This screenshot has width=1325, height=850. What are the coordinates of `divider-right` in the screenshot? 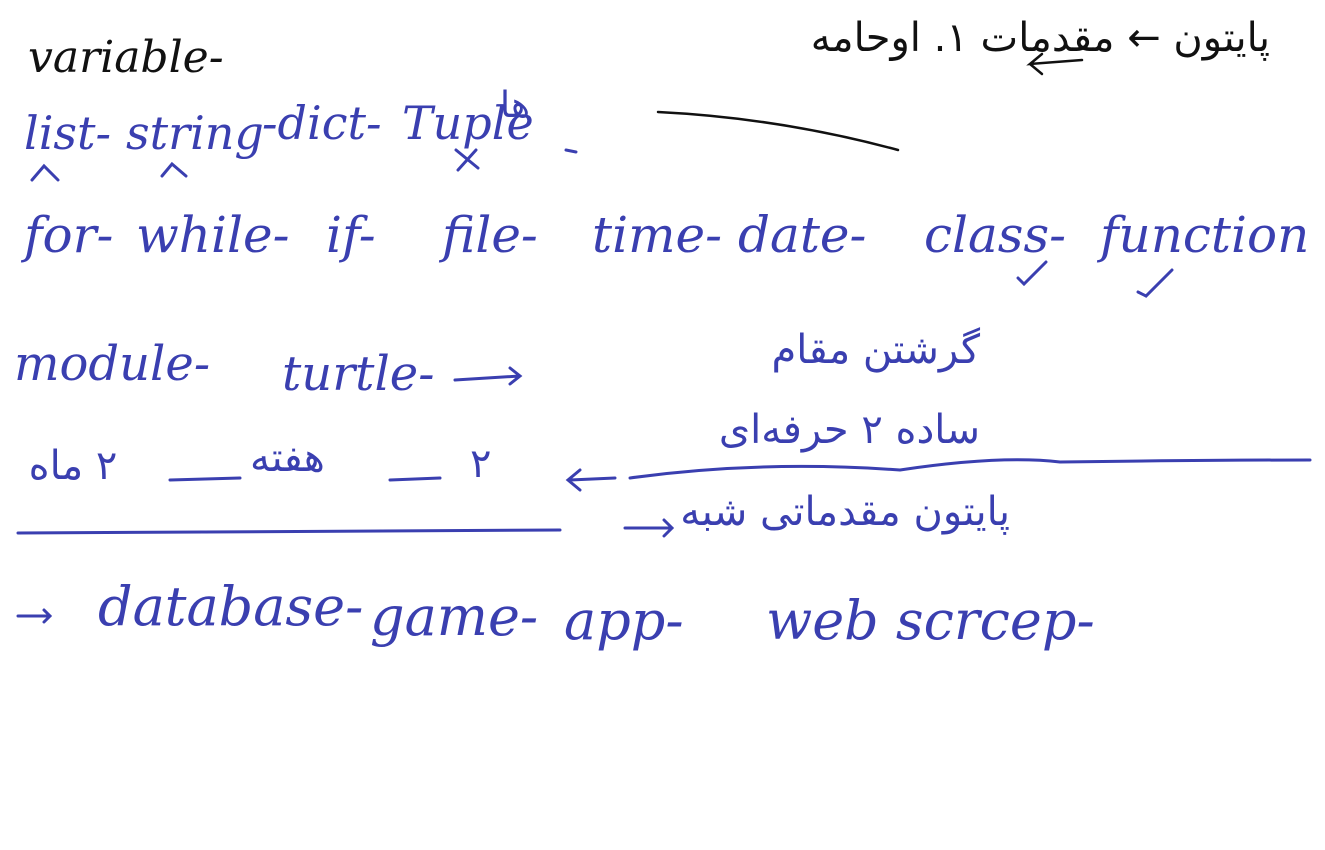 It's located at (970, 469).